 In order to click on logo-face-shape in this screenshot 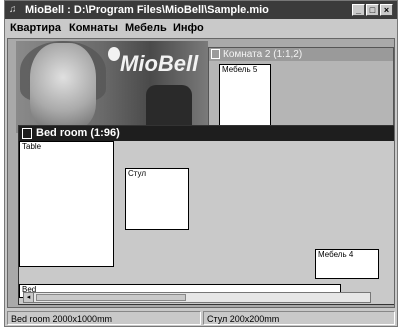, I will do `click(63, 86)`.